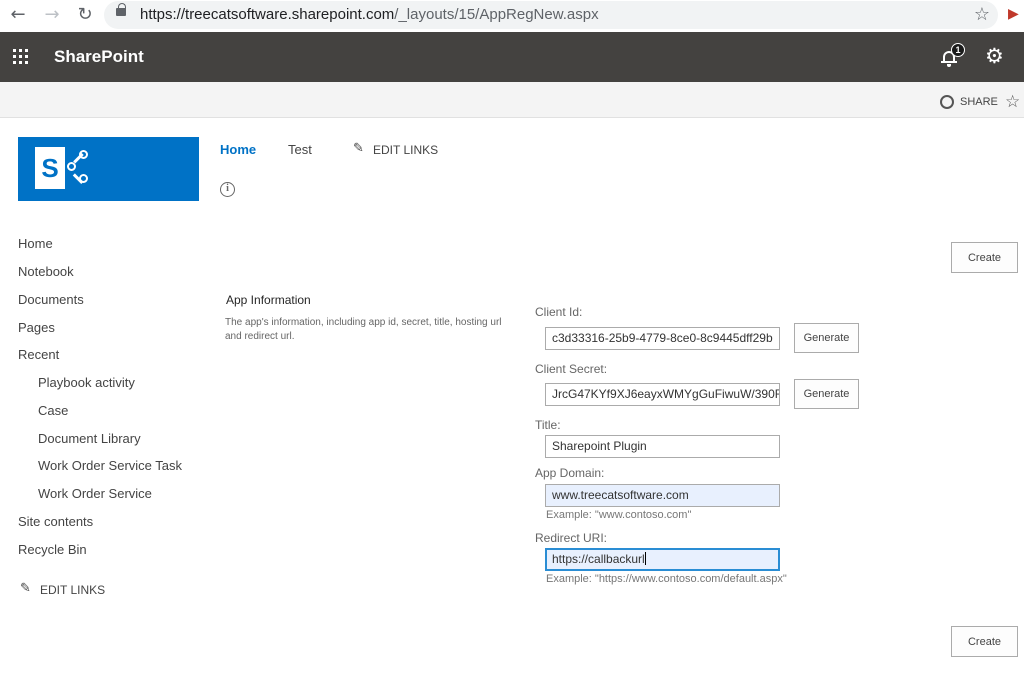 The height and width of the screenshot is (674, 1024). I want to click on app-domain-value: www.treecatsoftware.com, so click(620, 495).